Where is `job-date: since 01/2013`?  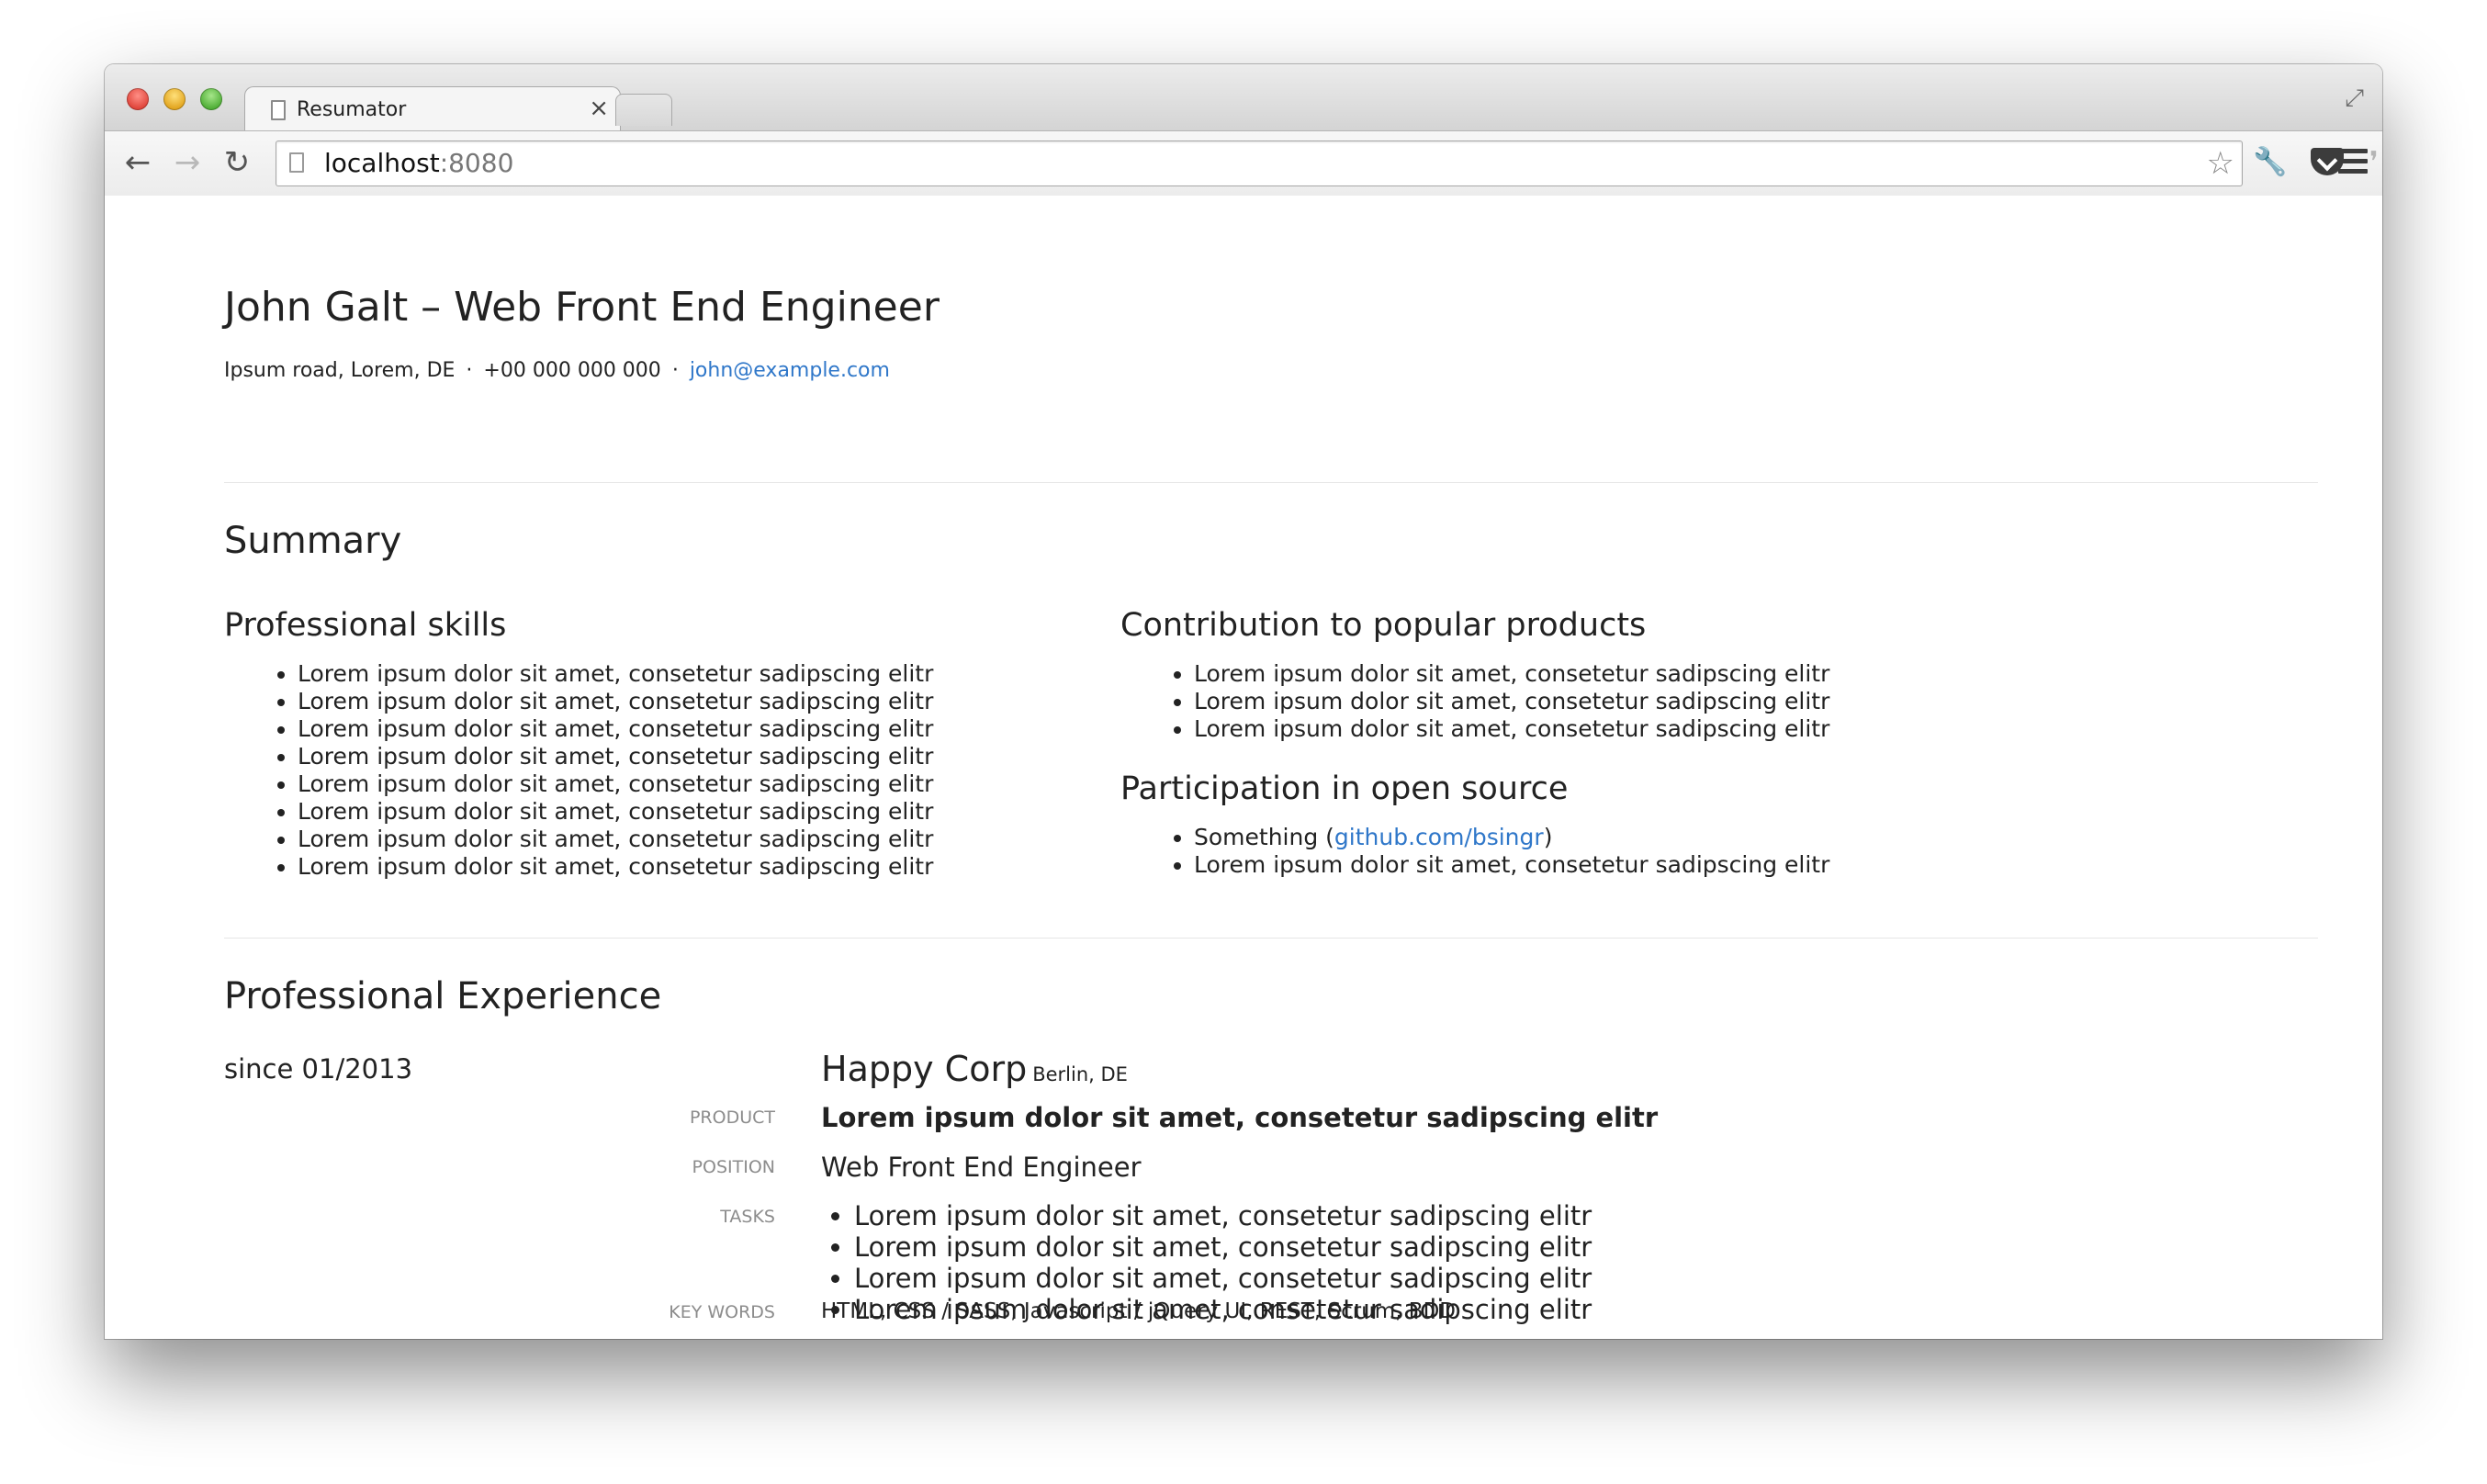 job-date: since 01/2013 is located at coordinates (319, 1069).